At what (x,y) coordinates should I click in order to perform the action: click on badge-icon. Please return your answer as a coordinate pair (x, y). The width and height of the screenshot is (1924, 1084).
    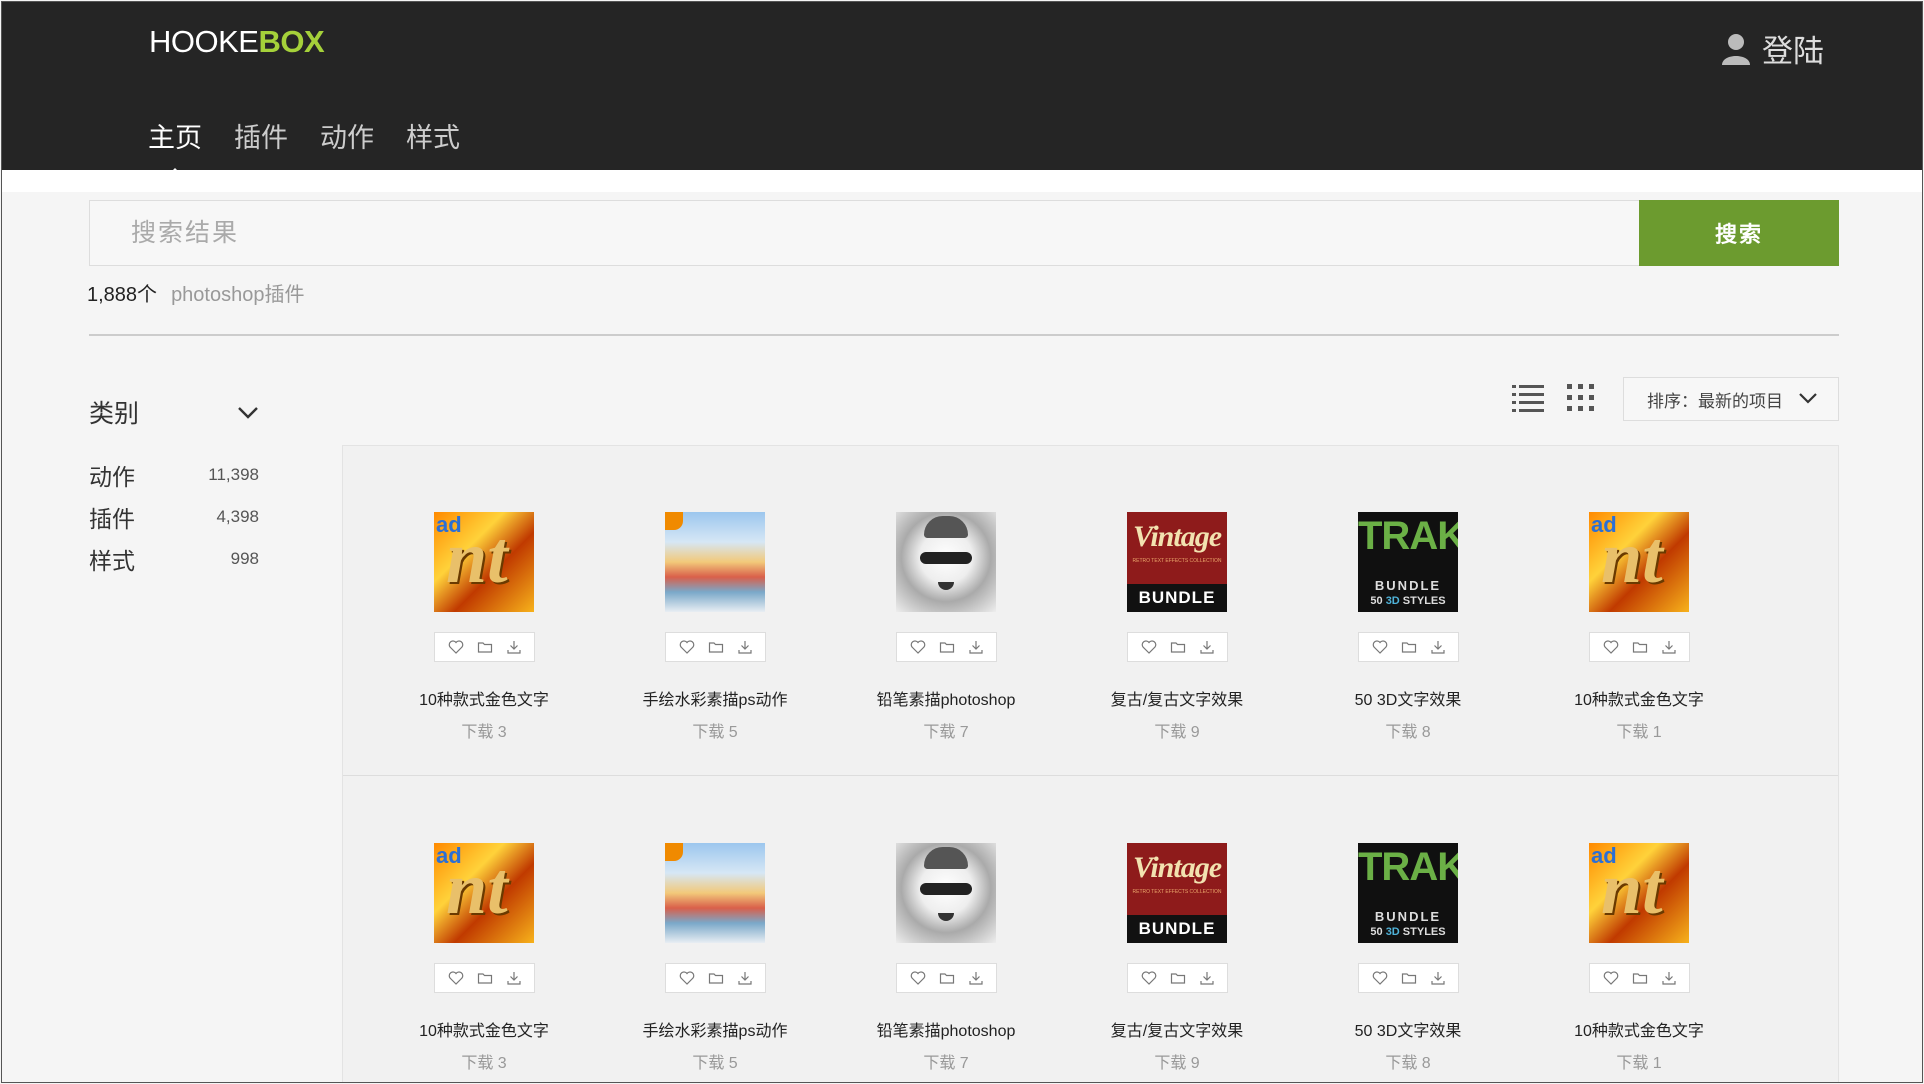
    Looking at the image, I should click on (674, 521).